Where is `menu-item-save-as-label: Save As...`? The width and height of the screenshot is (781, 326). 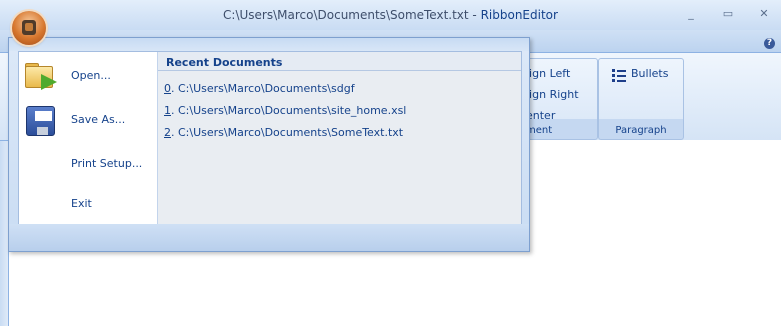 menu-item-save-as-label: Save As... is located at coordinates (98, 119).